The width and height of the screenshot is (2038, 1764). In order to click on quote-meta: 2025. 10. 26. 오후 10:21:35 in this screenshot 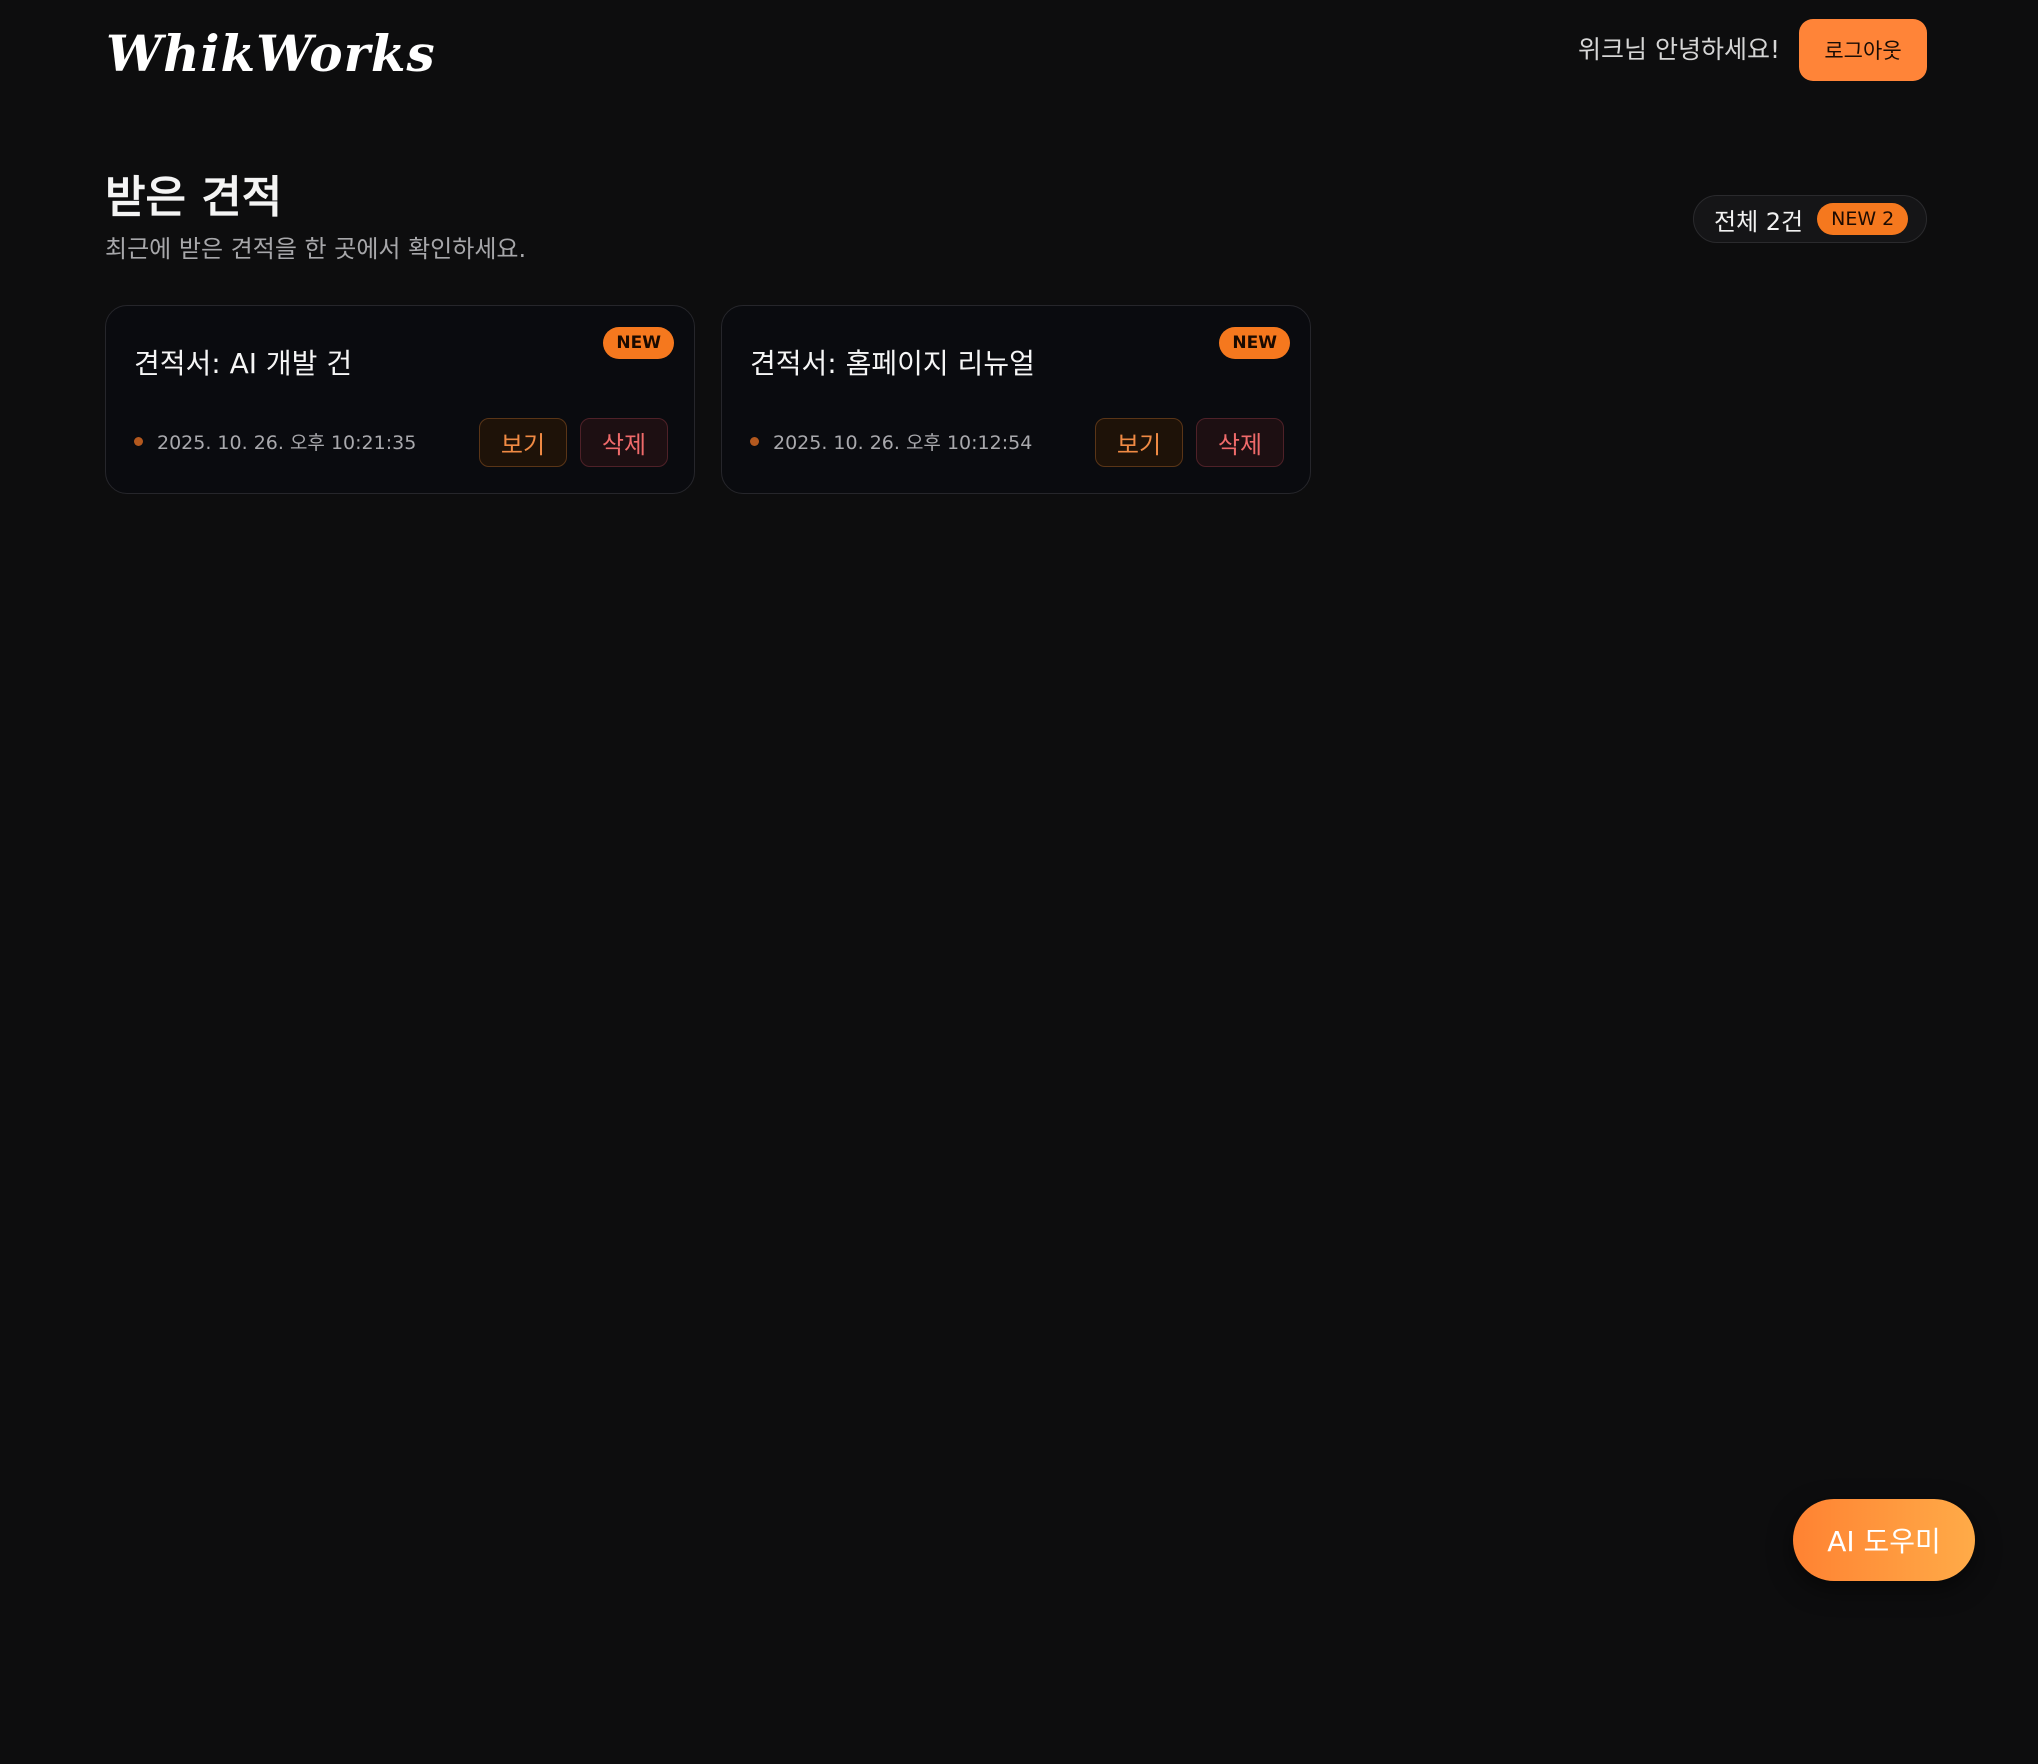, I will do `click(275, 441)`.